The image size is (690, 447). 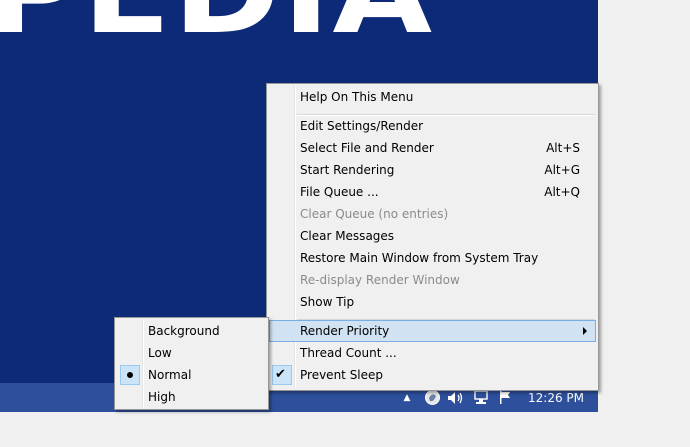 I want to click on menu-item-label: Select File and Render, so click(x=367, y=148).